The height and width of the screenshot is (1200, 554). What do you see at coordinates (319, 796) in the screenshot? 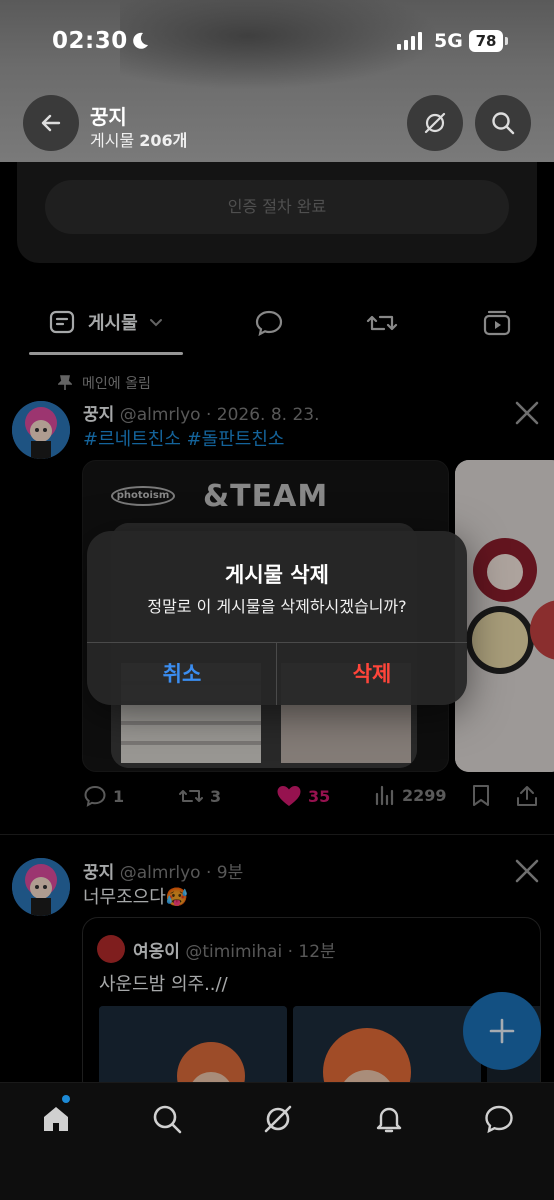
I see `like-count: 35` at bounding box center [319, 796].